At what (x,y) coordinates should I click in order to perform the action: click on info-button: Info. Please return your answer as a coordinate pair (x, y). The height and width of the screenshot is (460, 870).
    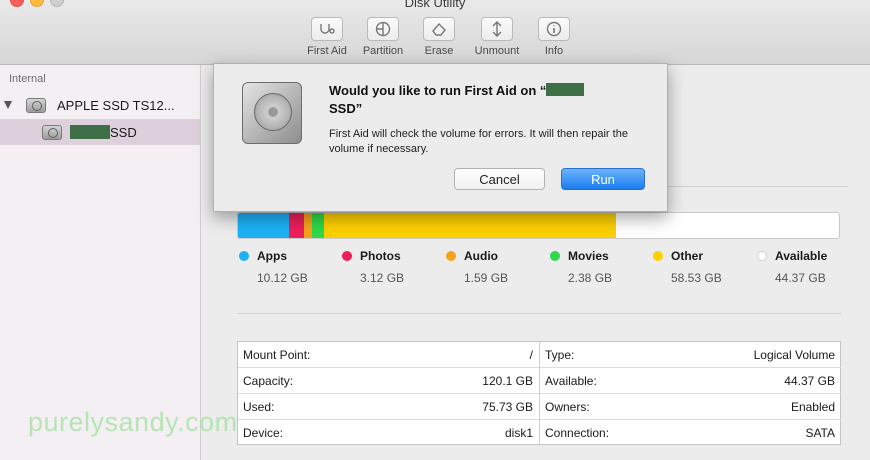
    Looking at the image, I should click on (554, 37).